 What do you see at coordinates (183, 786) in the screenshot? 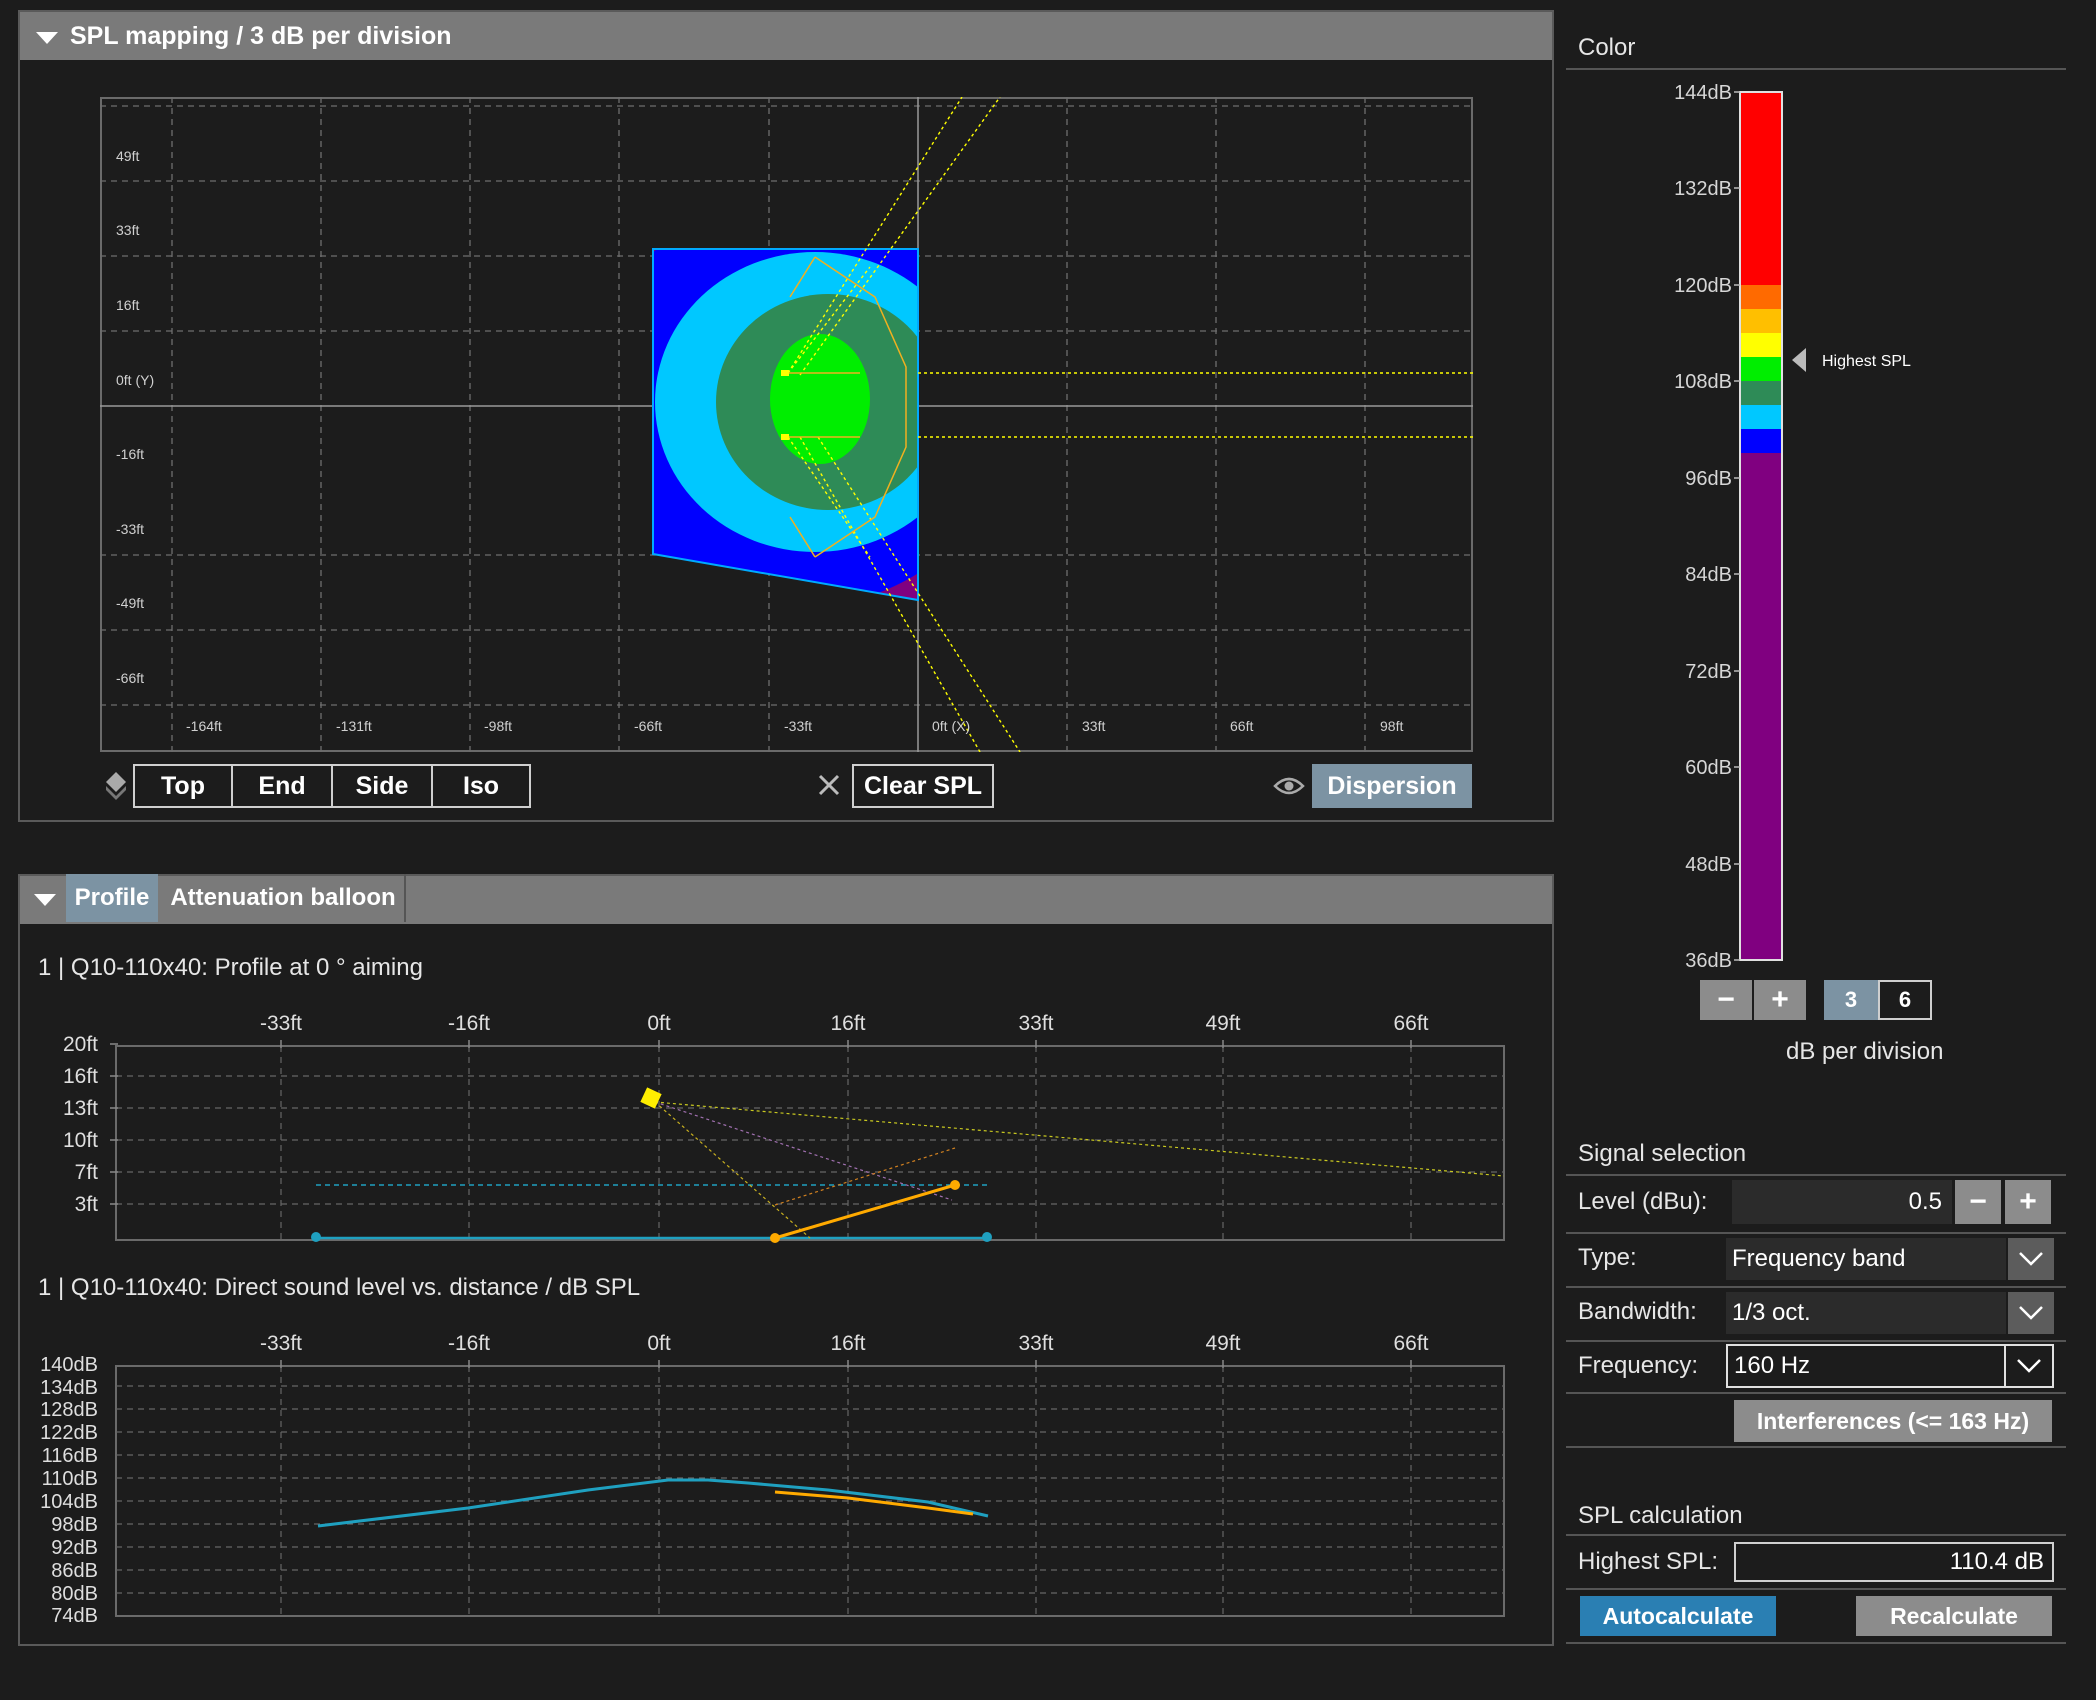
I see `view-top-button: Top` at bounding box center [183, 786].